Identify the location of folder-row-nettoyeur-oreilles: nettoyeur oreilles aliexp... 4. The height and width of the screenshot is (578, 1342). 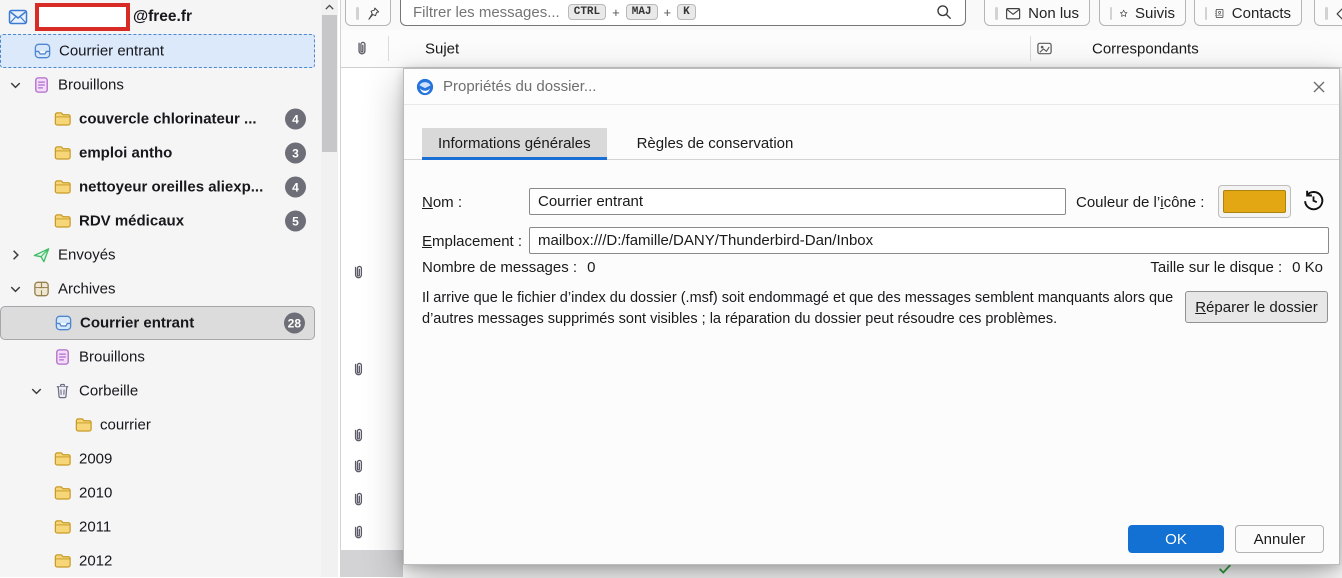
(157, 187).